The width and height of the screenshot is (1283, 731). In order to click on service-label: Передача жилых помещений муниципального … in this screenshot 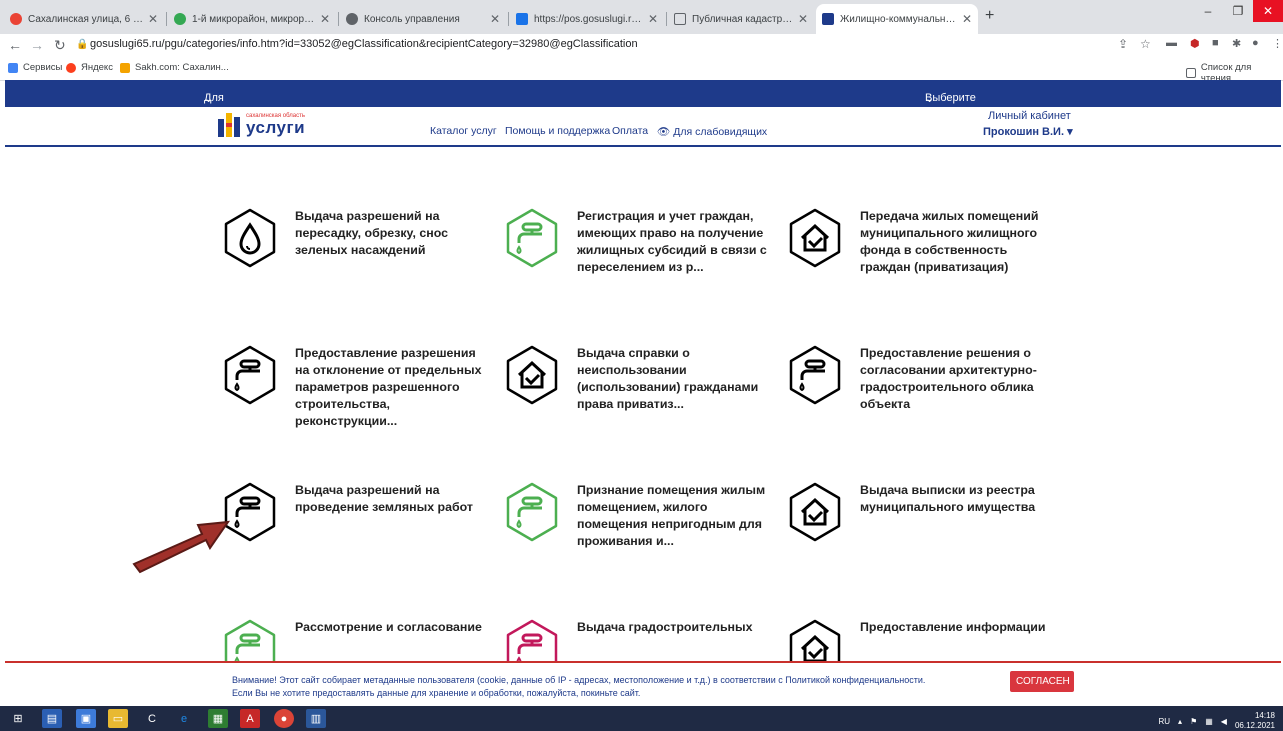, I will do `click(955, 242)`.